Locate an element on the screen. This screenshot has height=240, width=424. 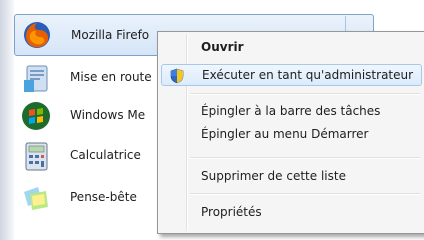
menu-item-label: Épingler à la barre des tâches is located at coordinates (291, 111).